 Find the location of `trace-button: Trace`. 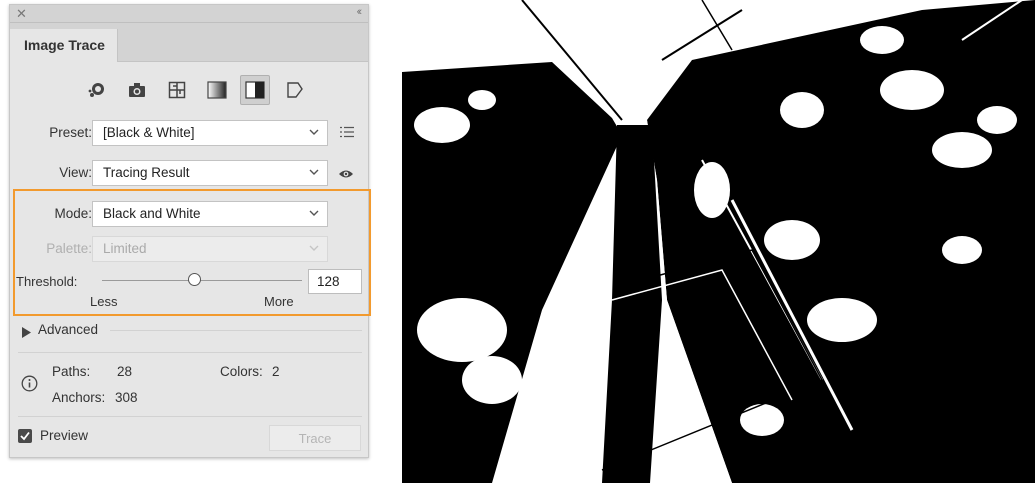

trace-button: Trace is located at coordinates (315, 438).